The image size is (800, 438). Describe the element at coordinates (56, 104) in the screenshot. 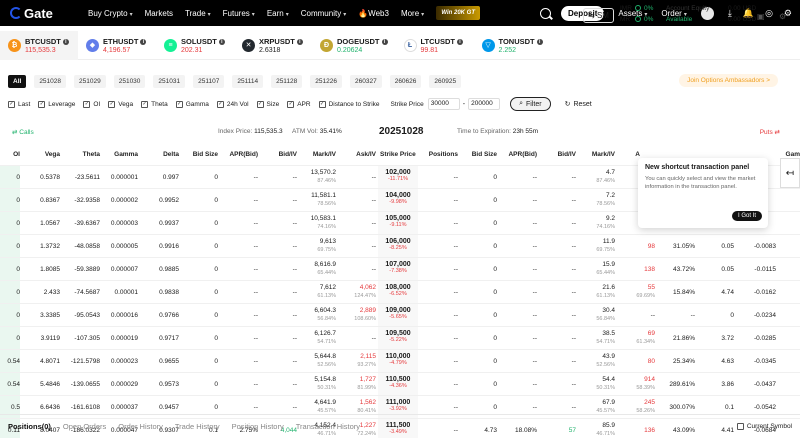

I see `checkbox-leverage: ✓ Leverage` at that location.